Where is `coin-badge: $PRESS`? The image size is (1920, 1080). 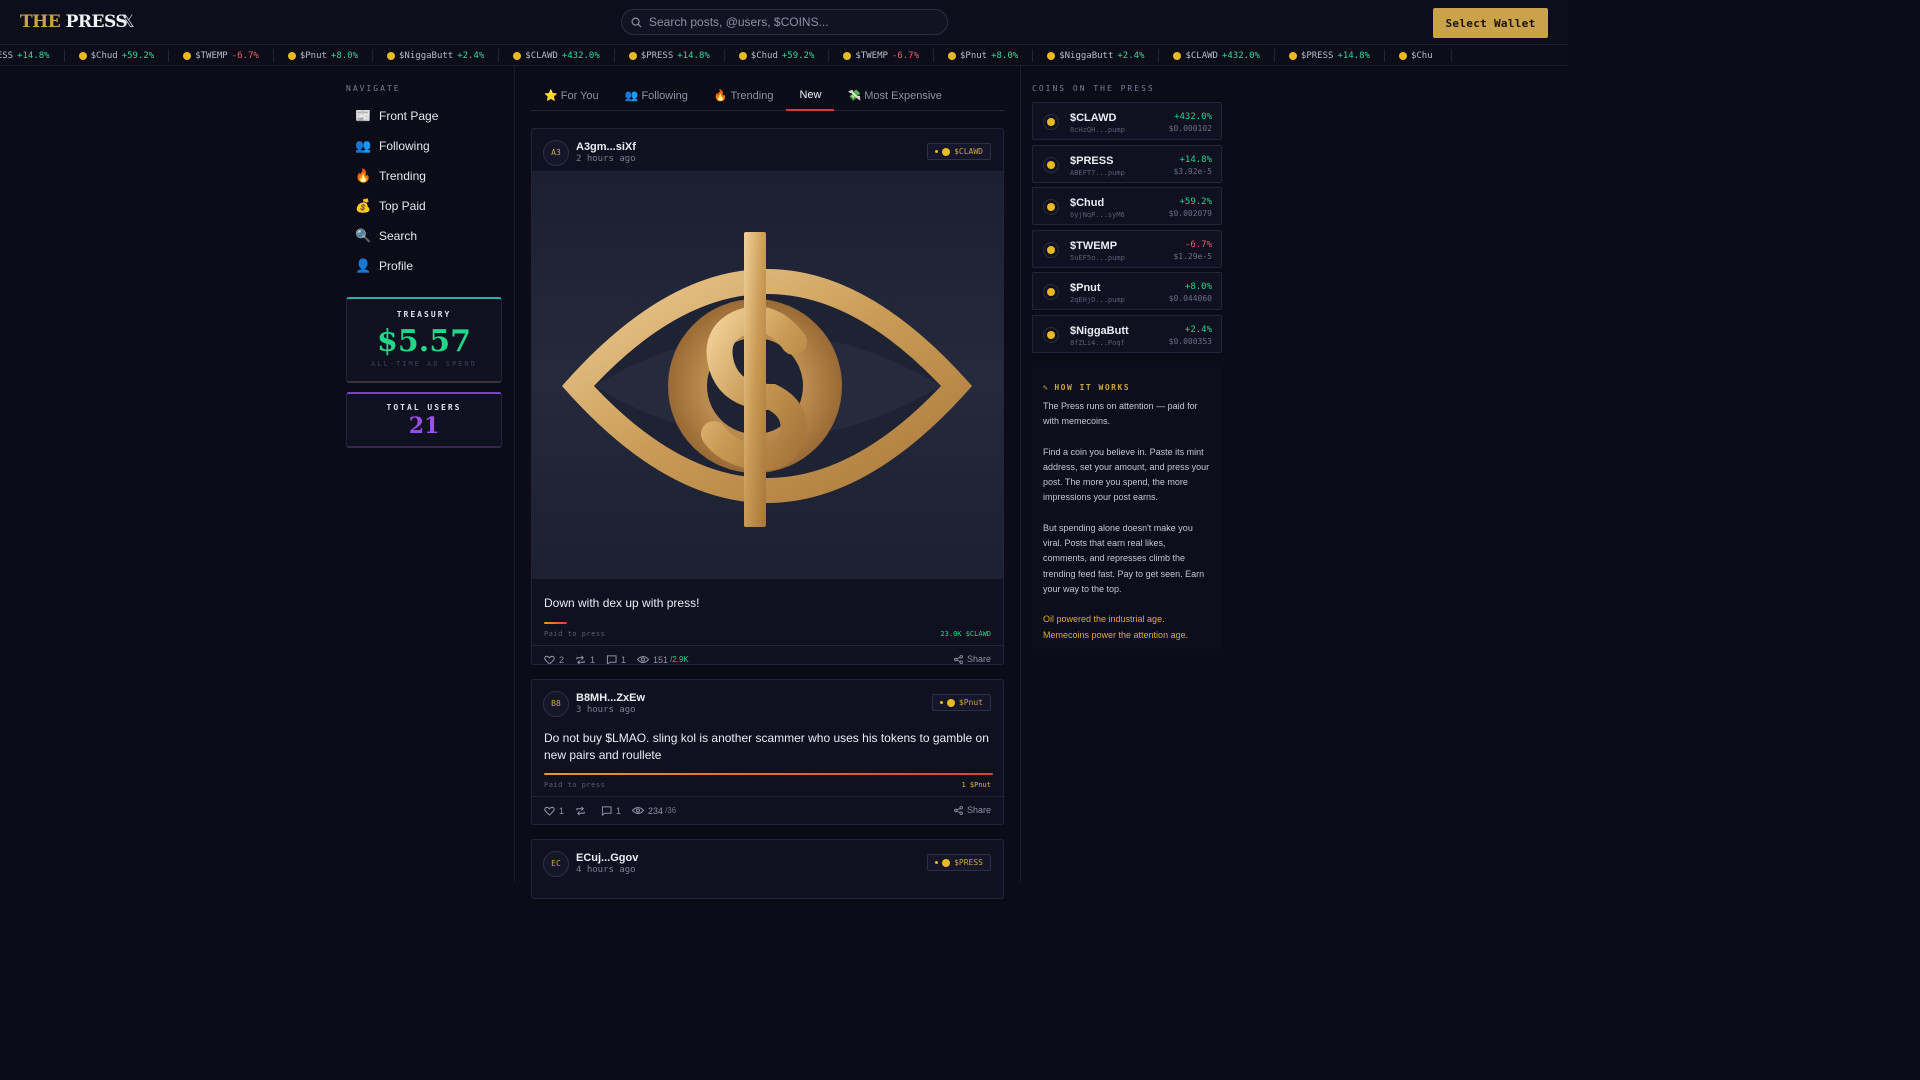 coin-badge: $PRESS is located at coordinates (959, 862).